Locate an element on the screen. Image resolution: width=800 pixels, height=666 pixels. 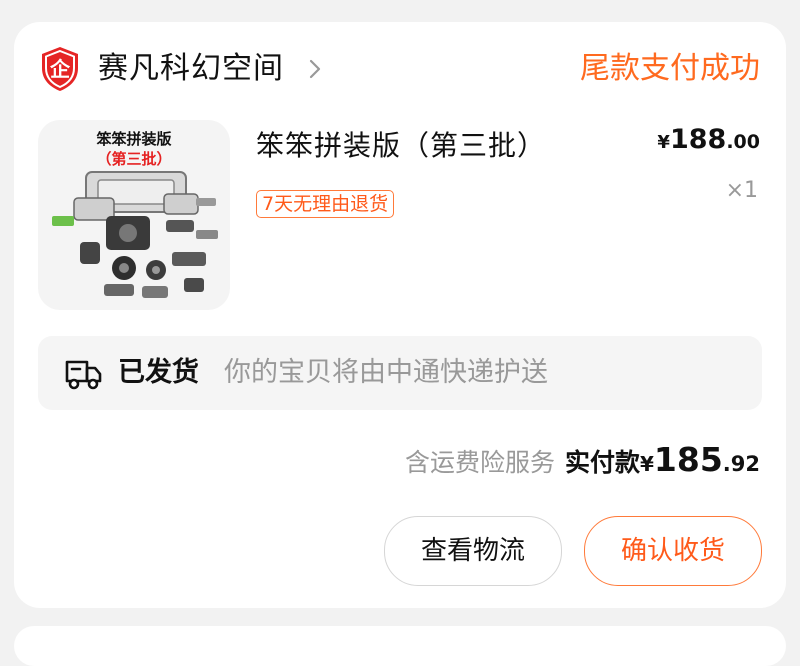
unit-price: ¥188.00 is located at coordinates (708, 139).